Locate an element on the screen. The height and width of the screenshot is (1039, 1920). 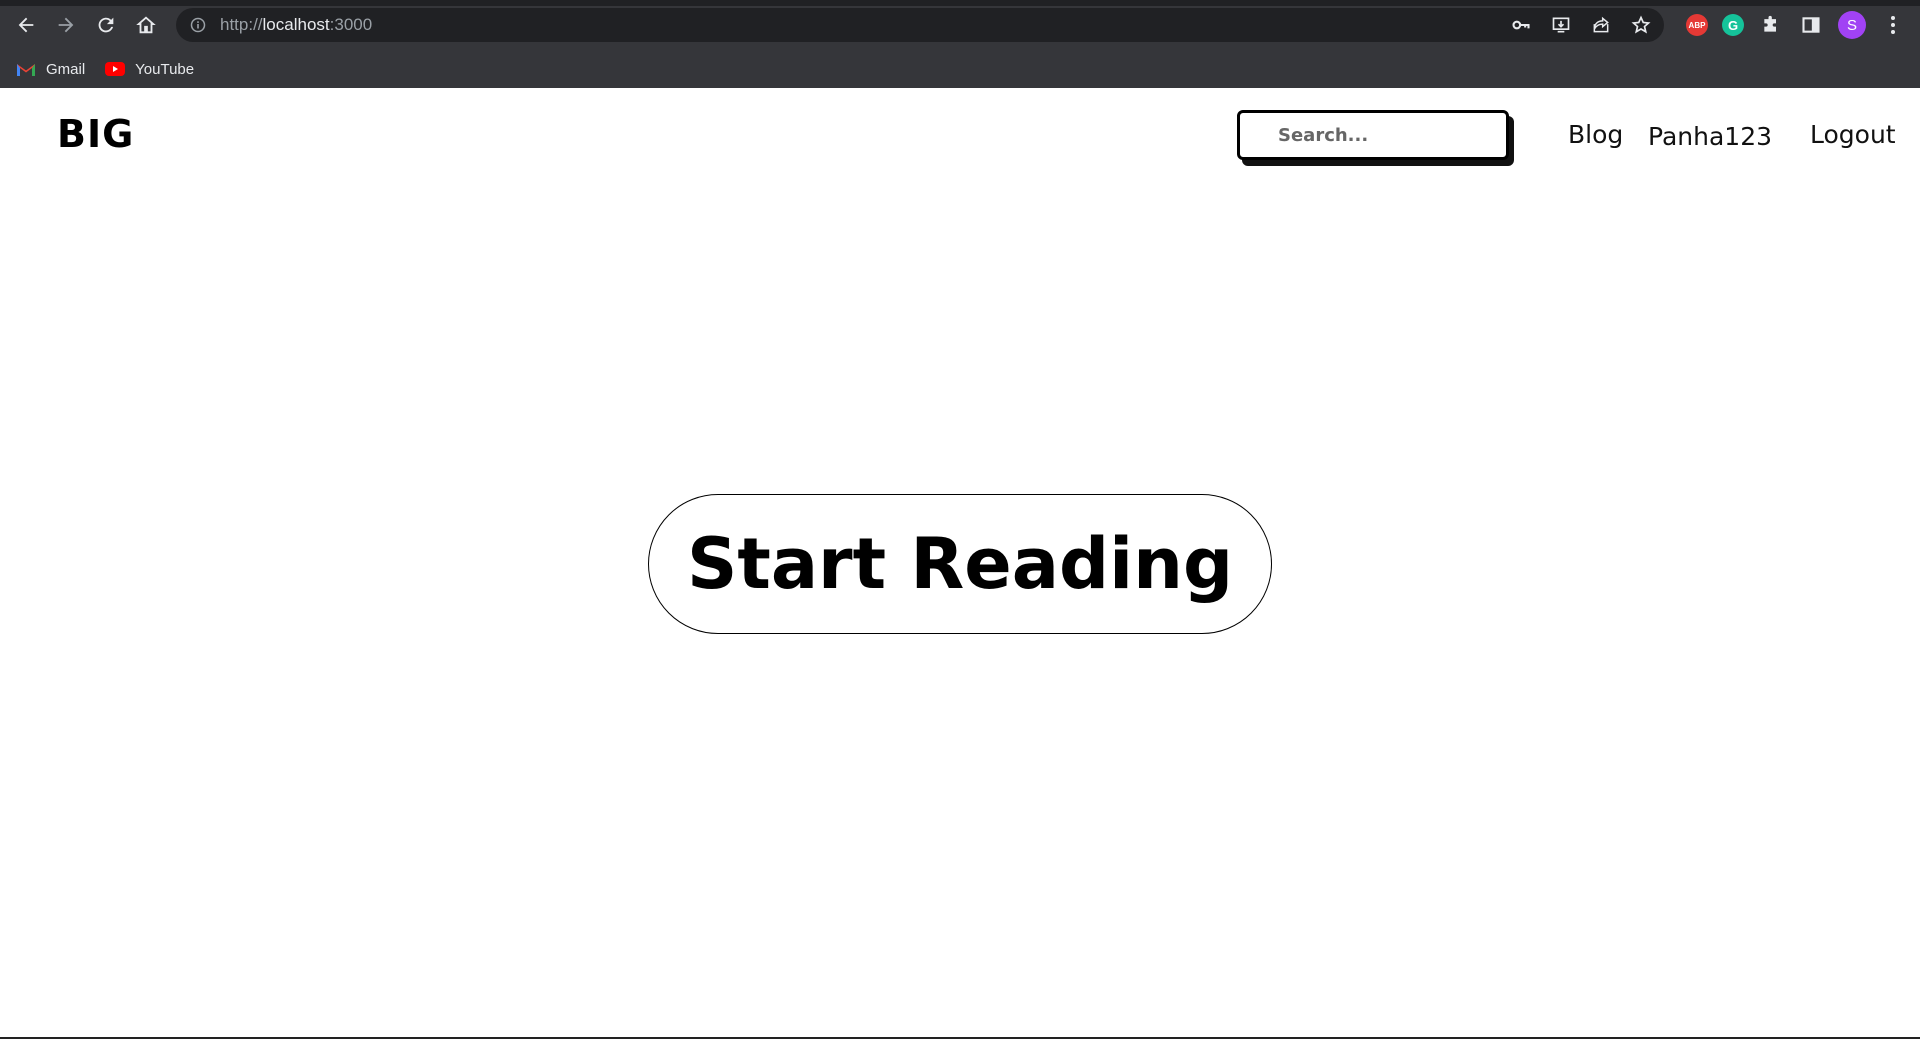
youtube-icon is located at coordinates (115, 69).